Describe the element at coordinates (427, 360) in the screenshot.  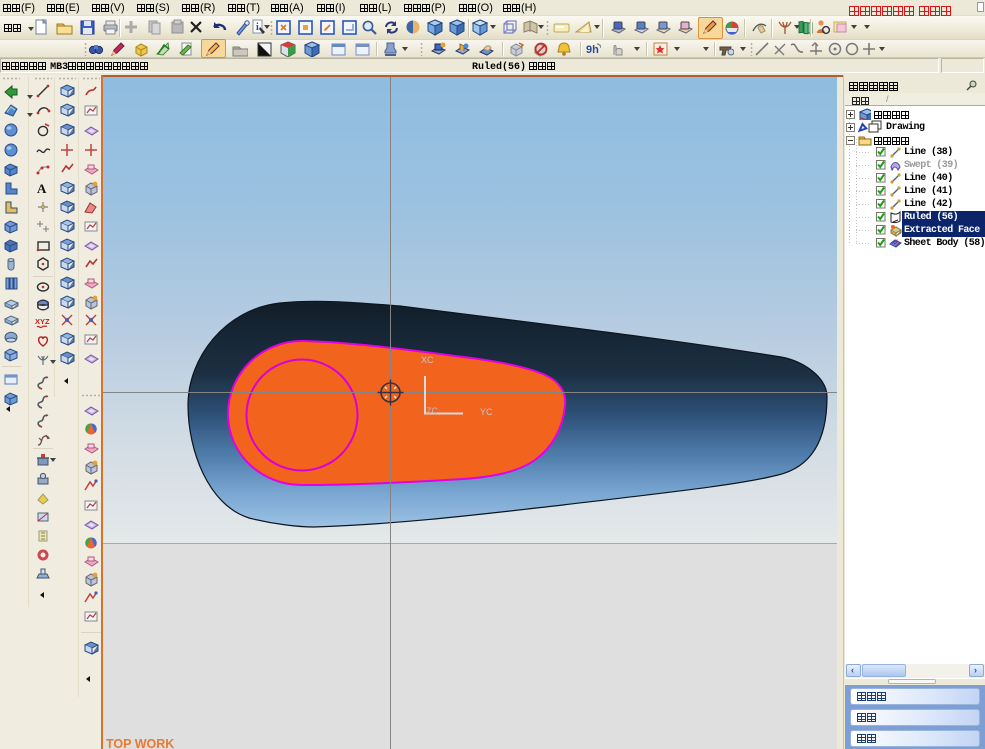
I see `svg-text: XC` at that location.